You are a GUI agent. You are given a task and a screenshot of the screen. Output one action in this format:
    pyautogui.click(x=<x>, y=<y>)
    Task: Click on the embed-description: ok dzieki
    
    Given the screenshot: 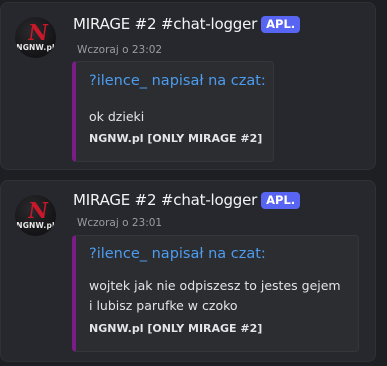 What is the action you would take?
    pyautogui.click(x=117, y=116)
    